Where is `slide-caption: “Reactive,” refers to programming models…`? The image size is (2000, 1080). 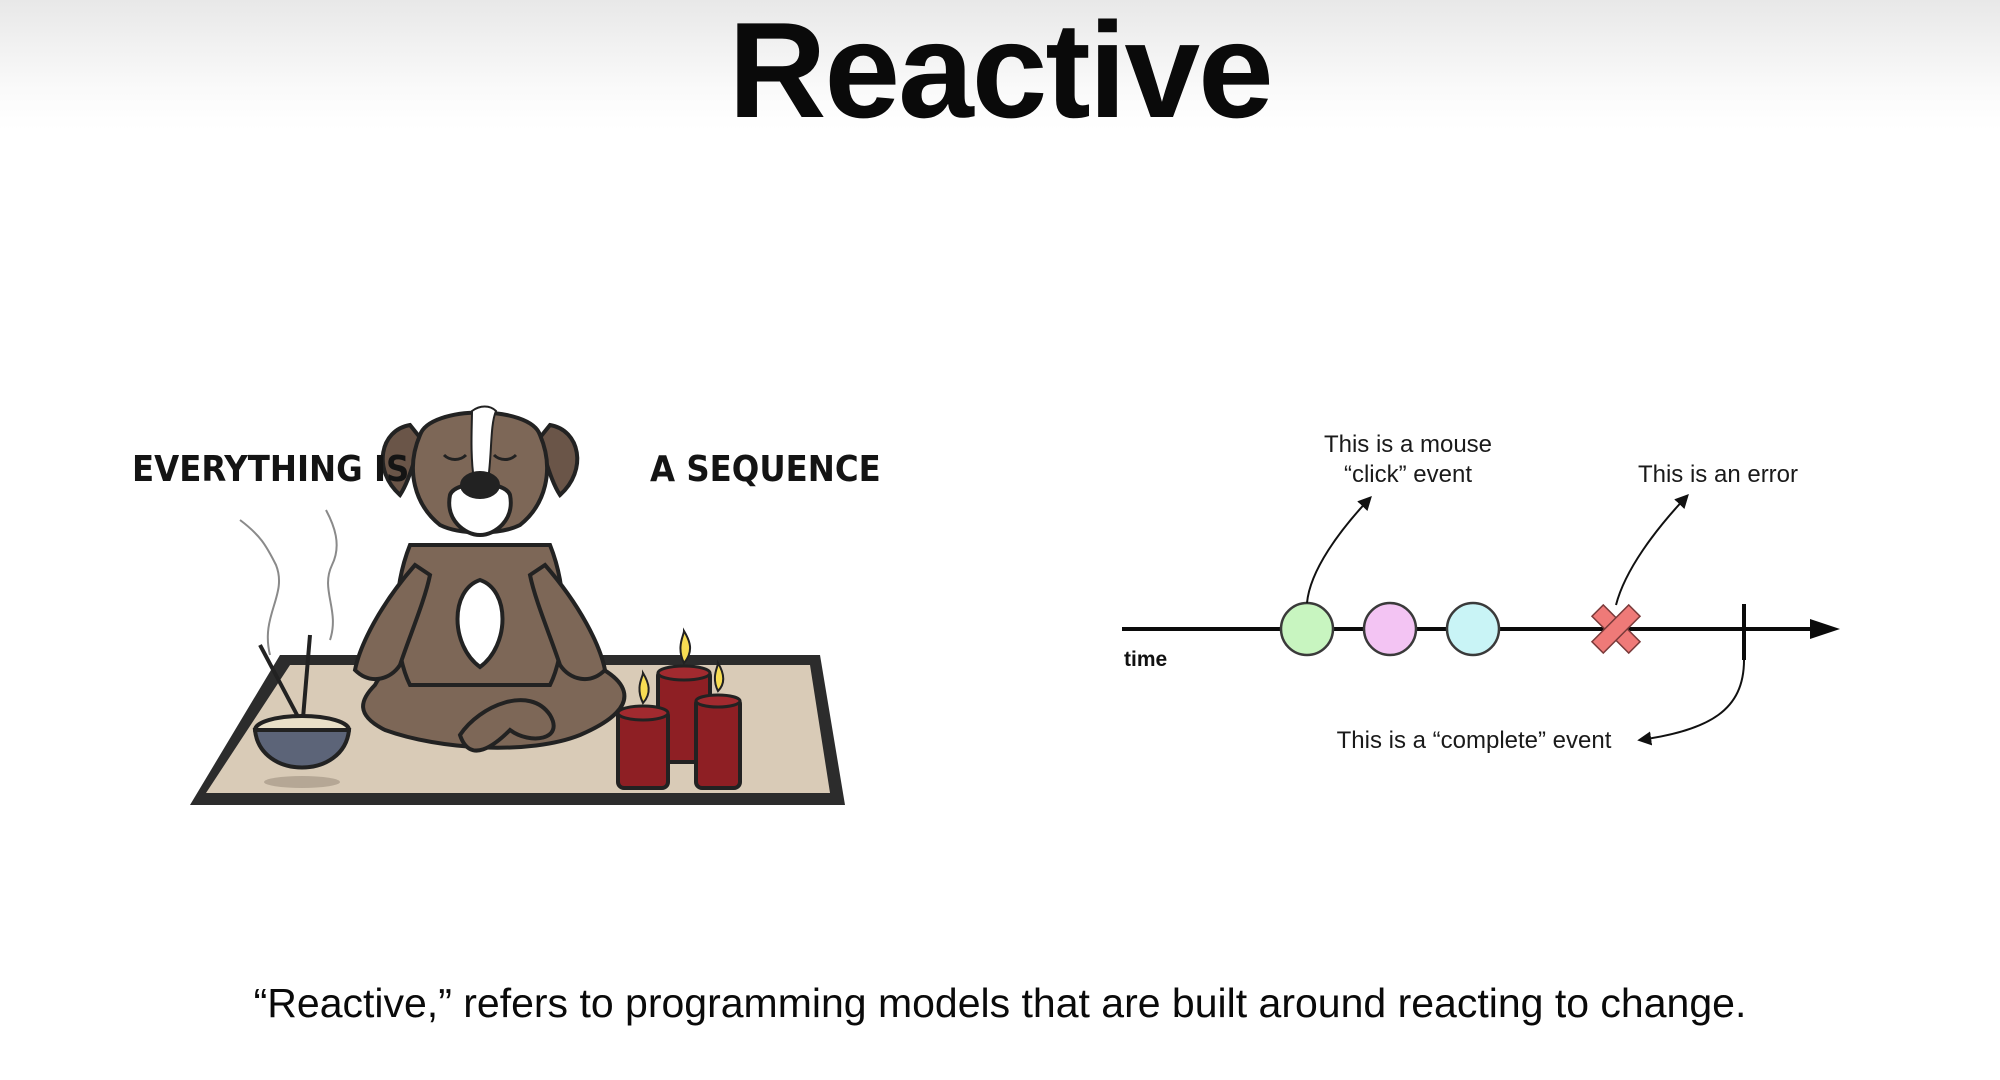 slide-caption: “Reactive,” refers to programming models… is located at coordinates (1000, 1003).